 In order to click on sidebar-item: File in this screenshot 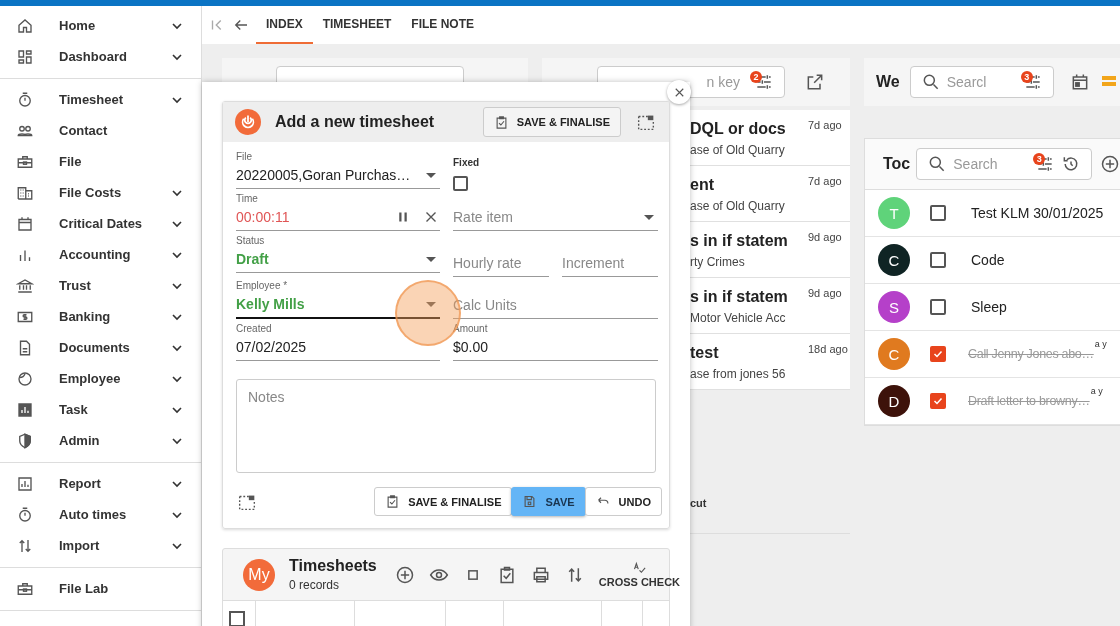, I will do `click(100, 161)`.